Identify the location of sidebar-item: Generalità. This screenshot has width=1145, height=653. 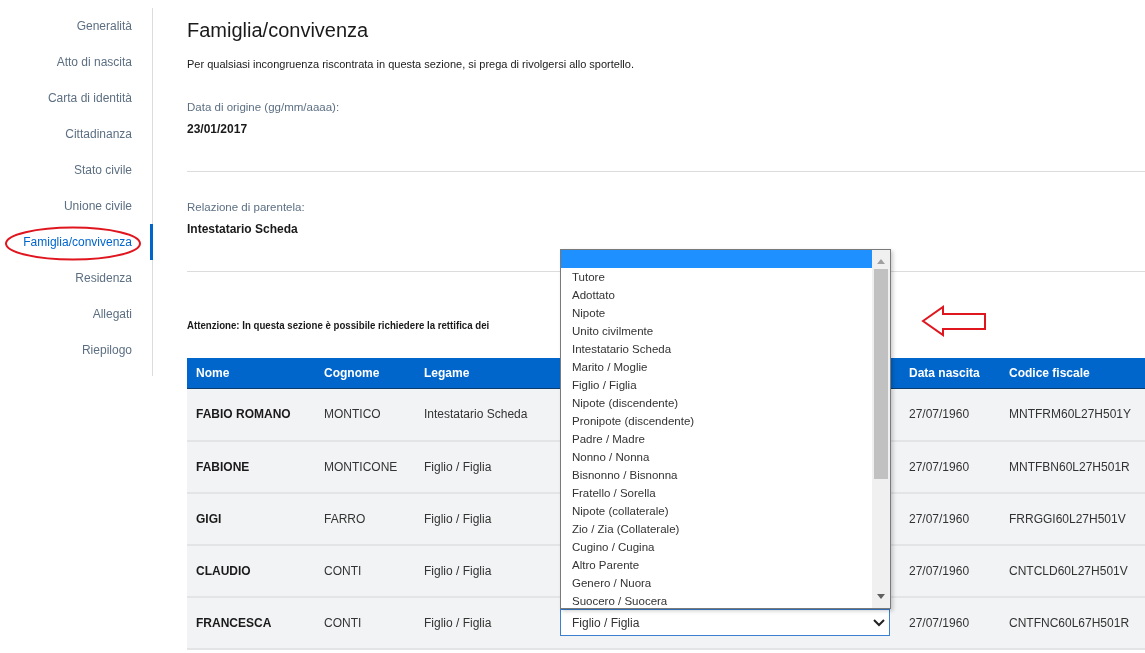
(76, 26).